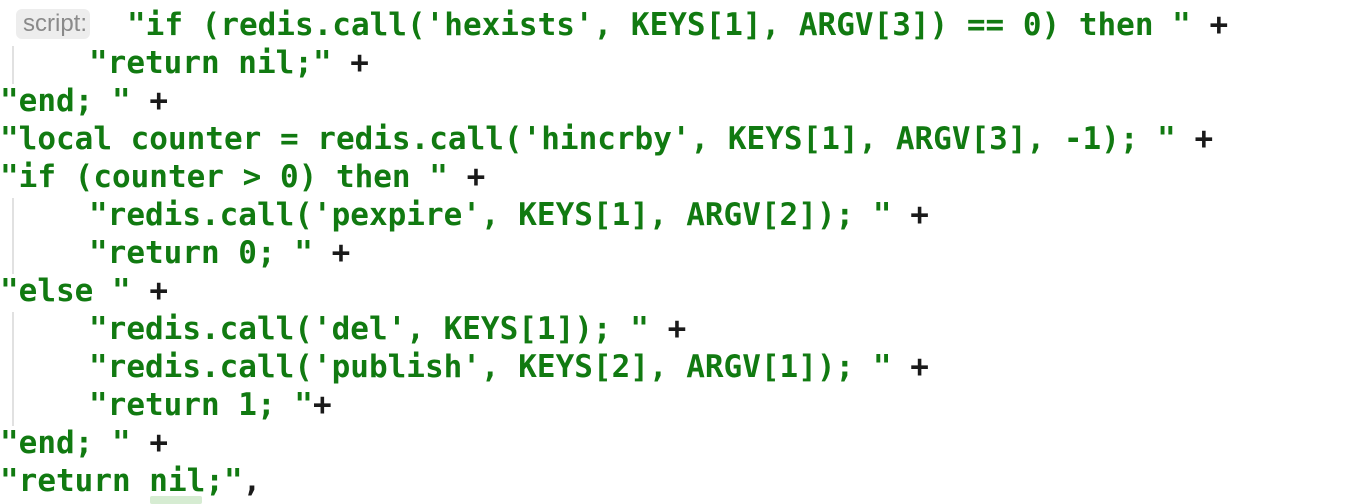  Describe the element at coordinates (369, 329) in the screenshot. I see `string-literal: "redis.call('del', KEYS[1]); "` at that location.